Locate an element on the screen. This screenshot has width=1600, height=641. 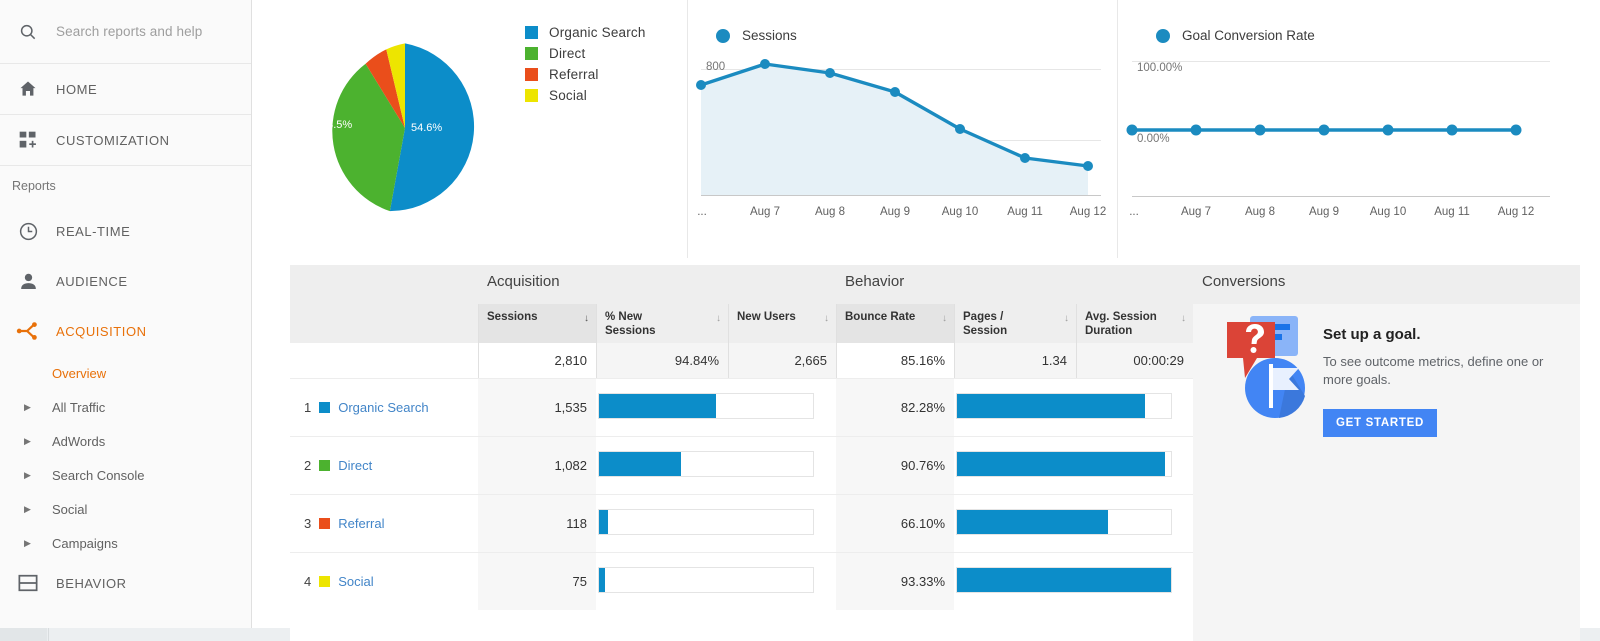
legend-item-organic-search: Organic Search is located at coordinates (585, 32).